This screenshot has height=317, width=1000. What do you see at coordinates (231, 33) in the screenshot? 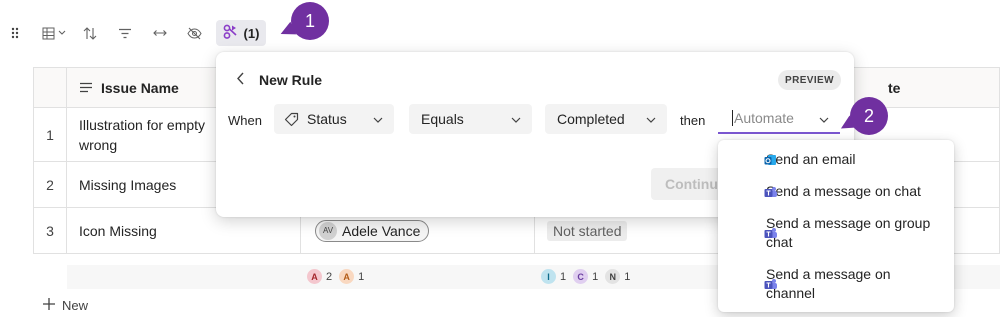
I see `rules-icon` at bounding box center [231, 33].